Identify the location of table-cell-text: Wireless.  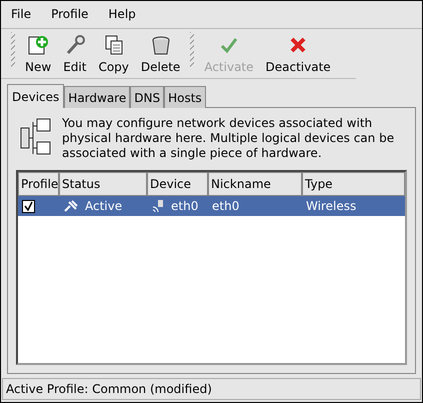
(331, 206).